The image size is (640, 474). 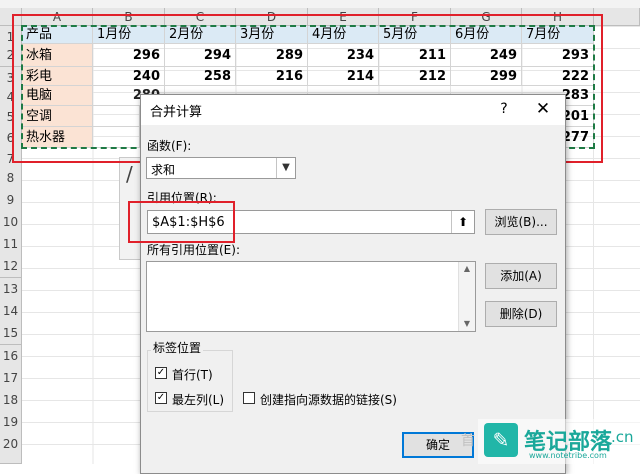 What do you see at coordinates (617, 17) in the screenshot?
I see `column-header-i` at bounding box center [617, 17].